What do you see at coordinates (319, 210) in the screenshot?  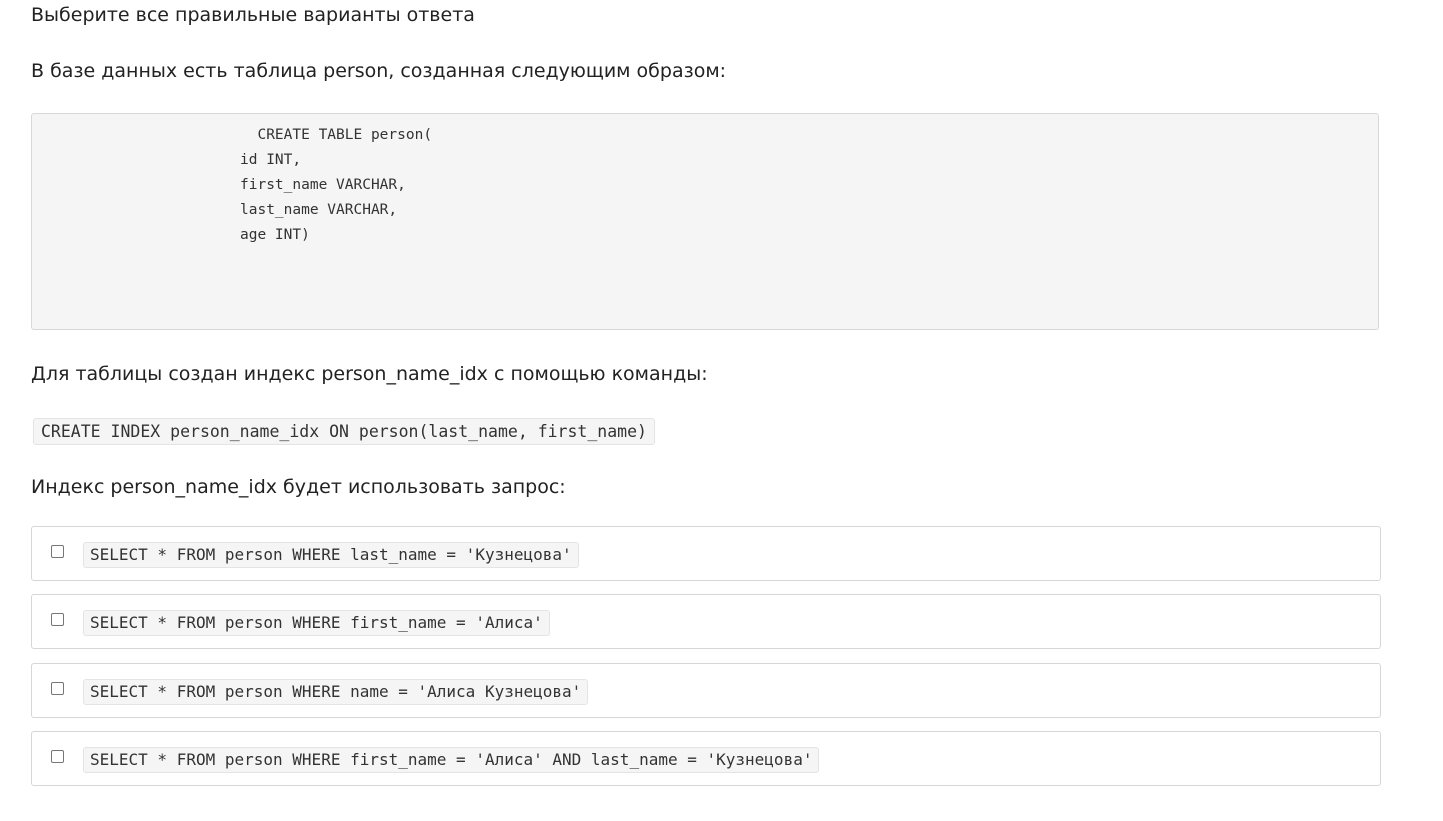 I see `code-line: last_name VARCHAR,` at bounding box center [319, 210].